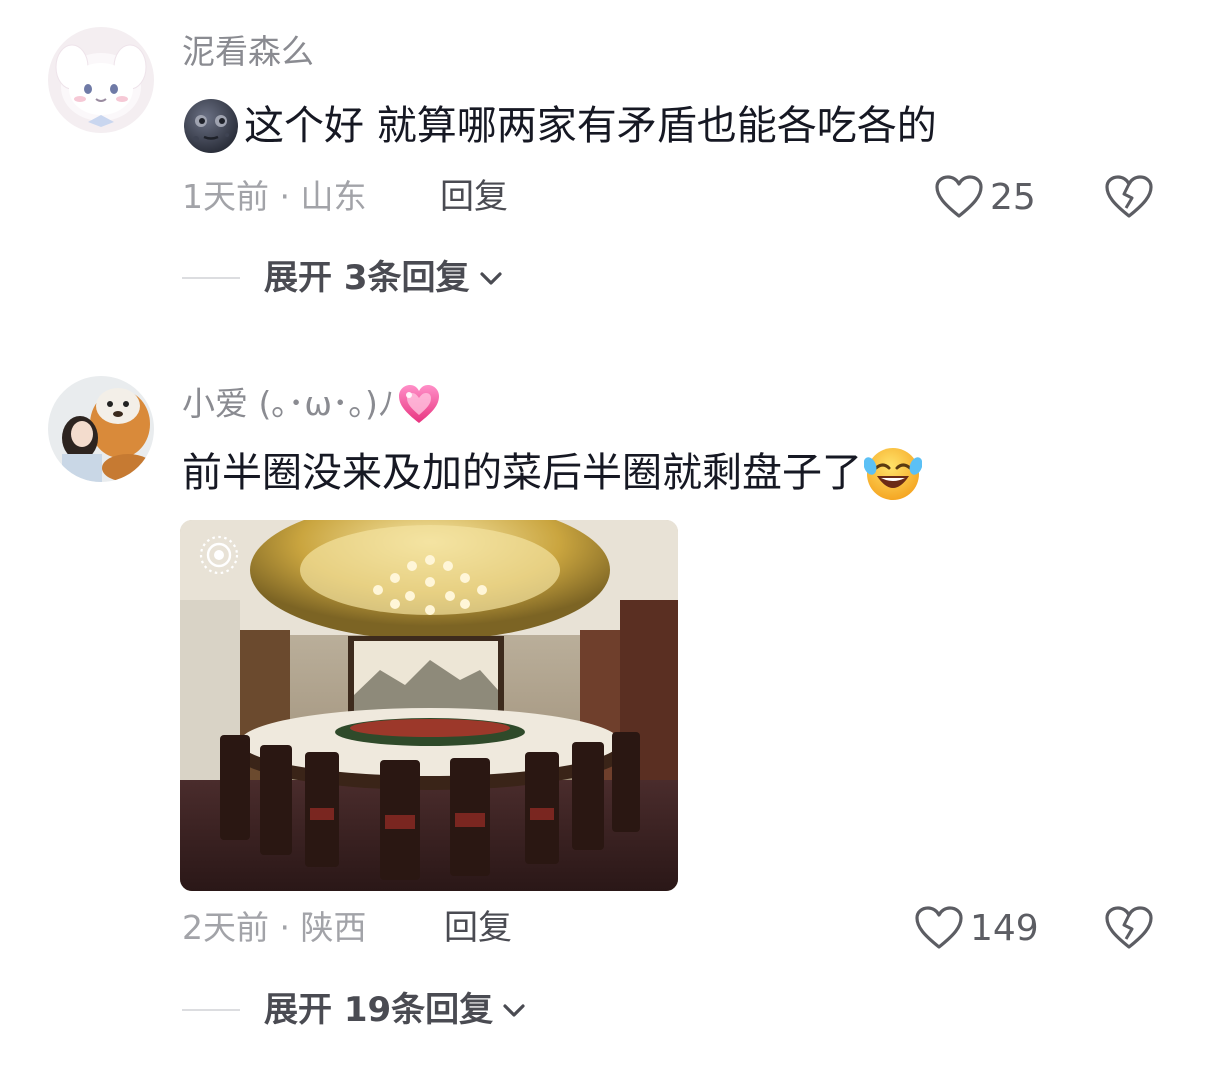  Describe the element at coordinates (939, 927) in the screenshot. I see `heart-outline-icon` at that location.